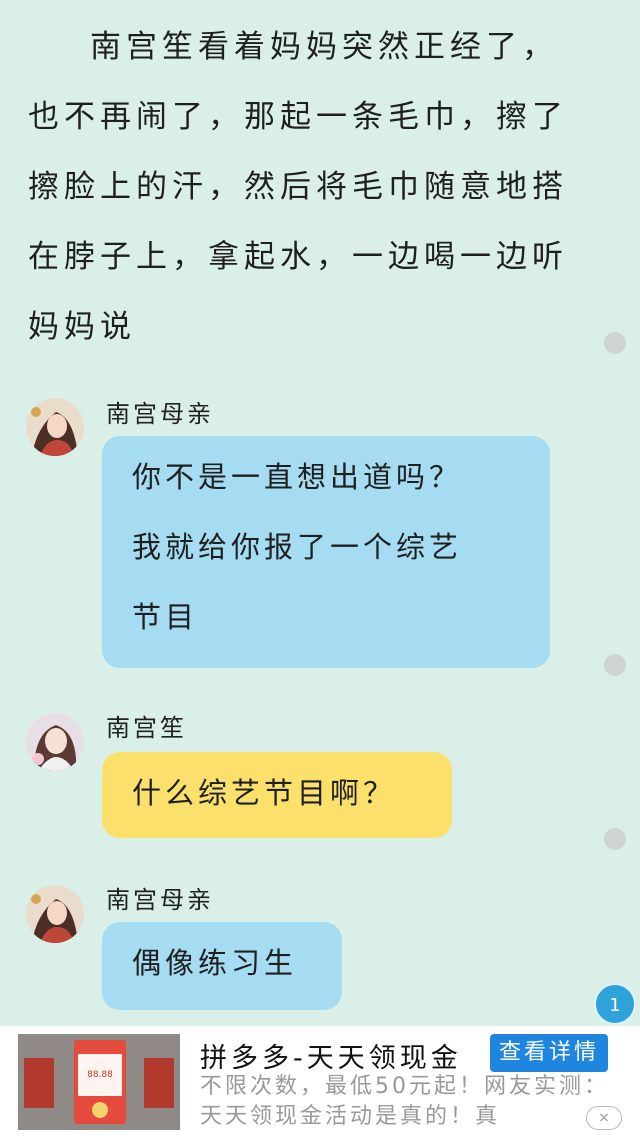 Image resolution: width=640 pixels, height=1138 pixels. What do you see at coordinates (215, 963) in the screenshot?
I see `bubble-line: 偶像练习生` at bounding box center [215, 963].